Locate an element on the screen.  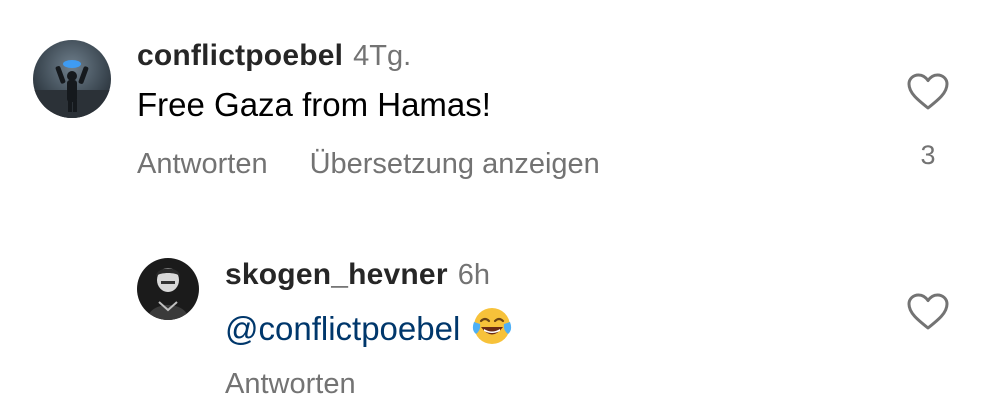
comment-text: Free Gaza from Hamas! is located at coordinates (314, 104).